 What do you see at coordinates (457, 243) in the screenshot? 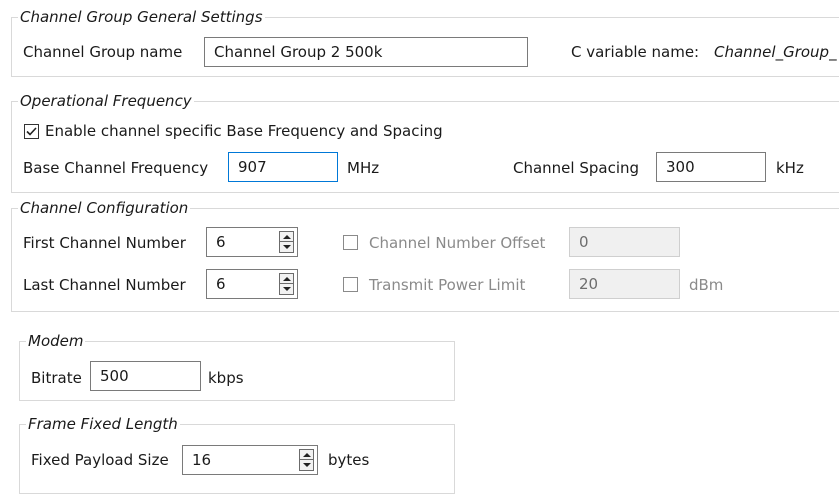
I see `channel-number-offset-label: Channel Number Offset` at bounding box center [457, 243].